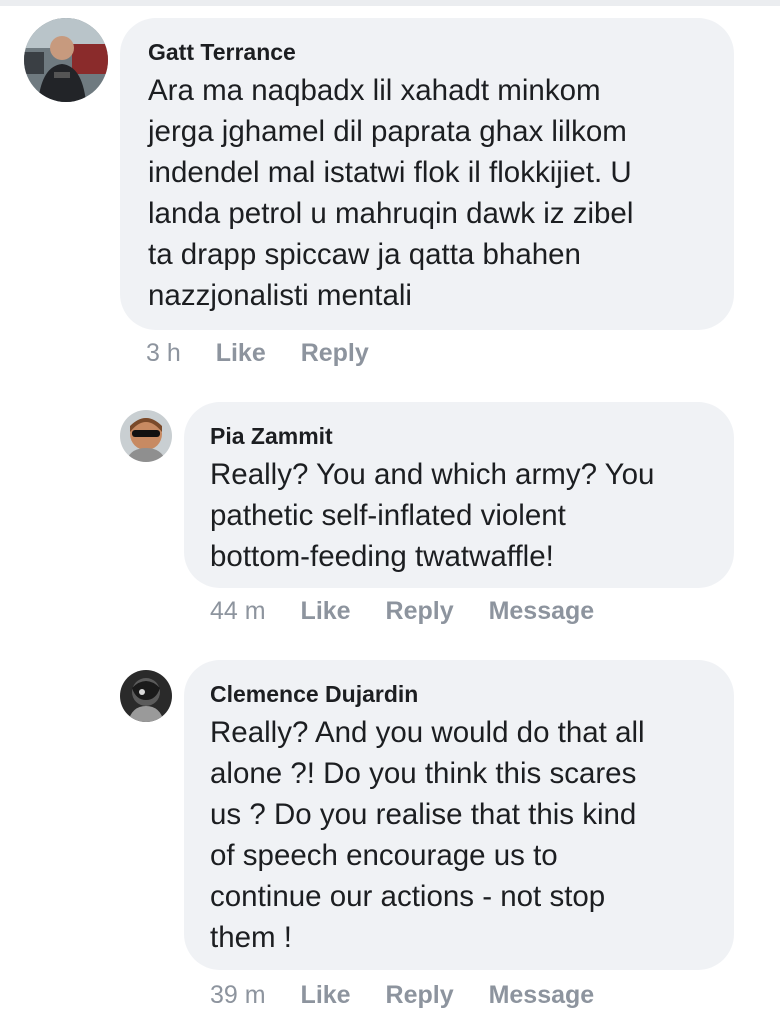  I want to click on comment-author: Clemence Dujardin, so click(461, 694).